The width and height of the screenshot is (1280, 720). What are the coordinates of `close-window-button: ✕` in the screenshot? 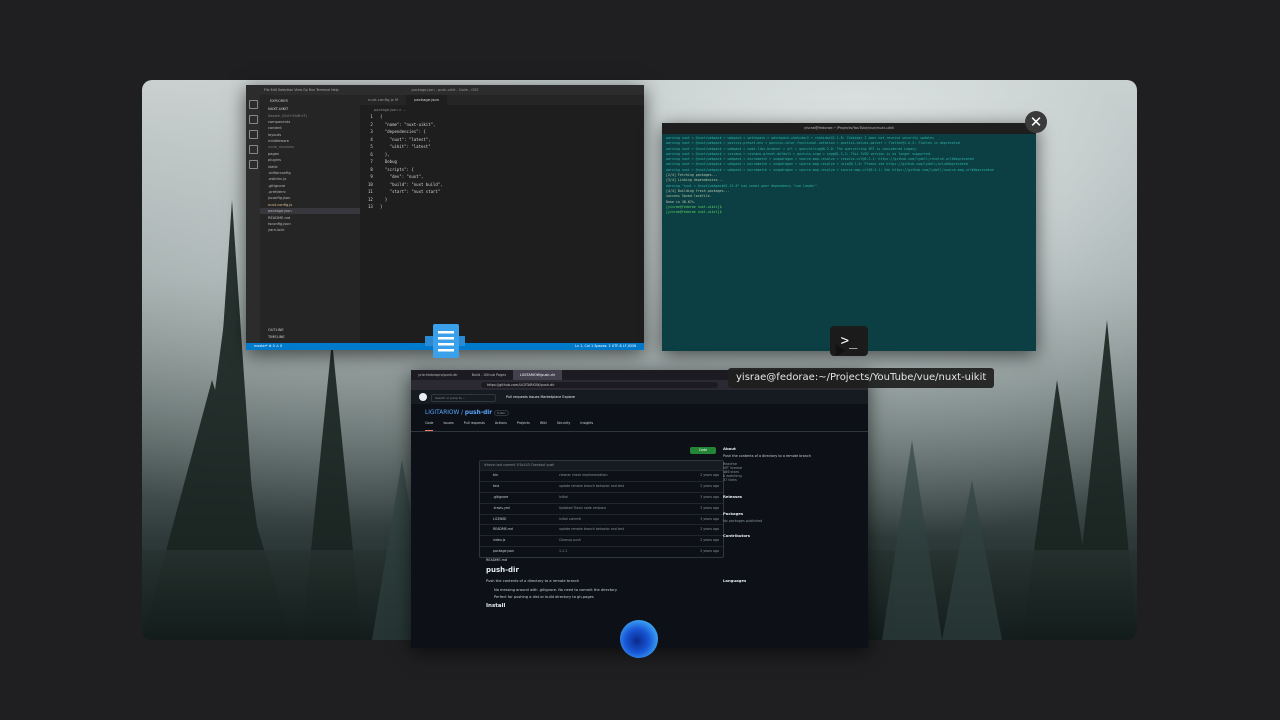 It's located at (1036, 122).